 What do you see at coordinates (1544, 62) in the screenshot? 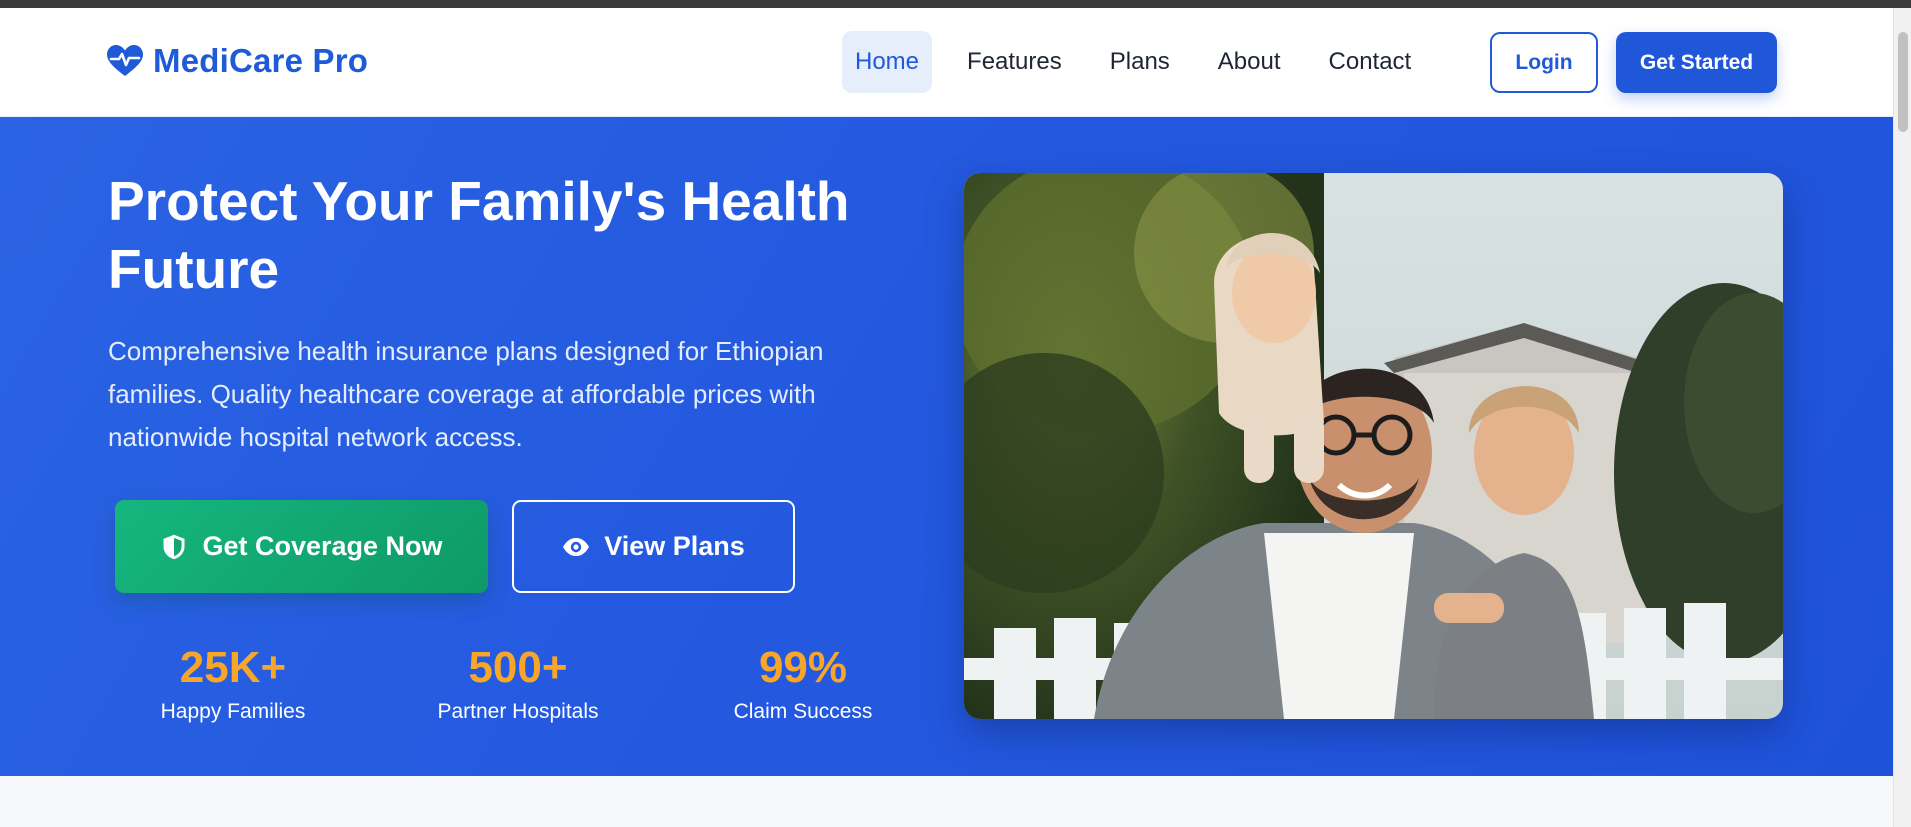
I see `login-button: Login` at bounding box center [1544, 62].